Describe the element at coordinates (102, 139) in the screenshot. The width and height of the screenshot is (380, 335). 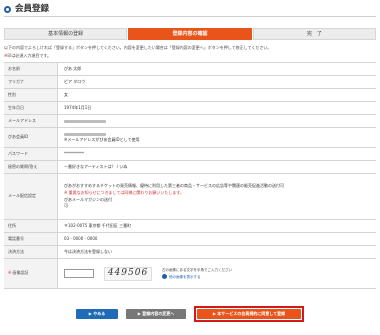
I see `pia-id-note: ※メールアドレスがぴあ会員IDとして使用` at that location.